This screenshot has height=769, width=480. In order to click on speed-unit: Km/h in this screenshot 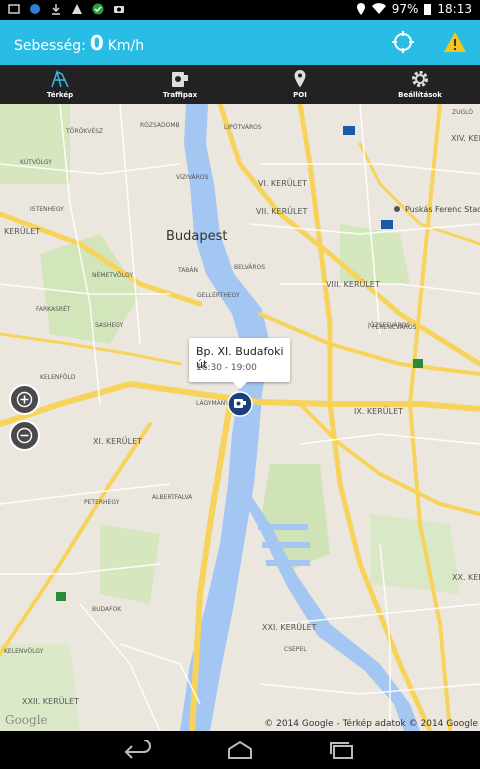, I will do `click(126, 46)`.